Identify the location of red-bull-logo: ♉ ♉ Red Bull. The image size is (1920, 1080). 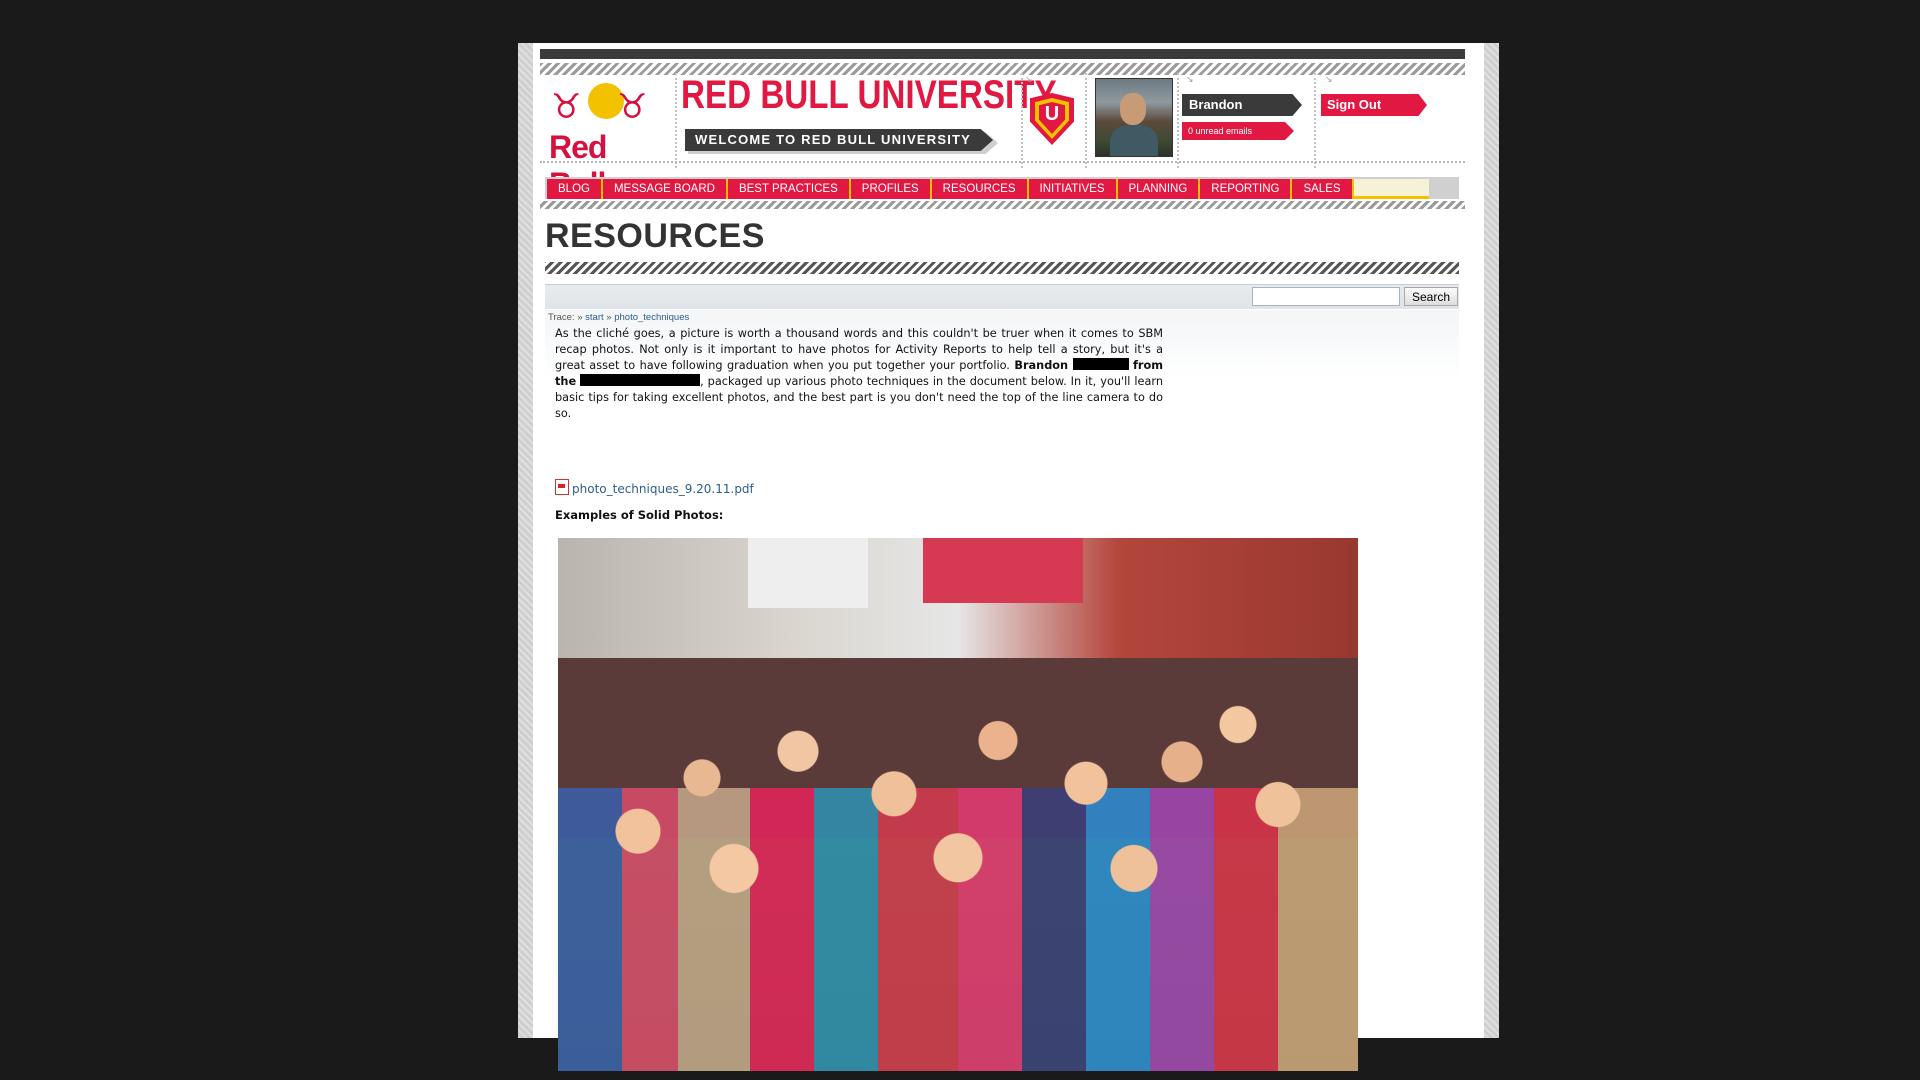
(607, 139).